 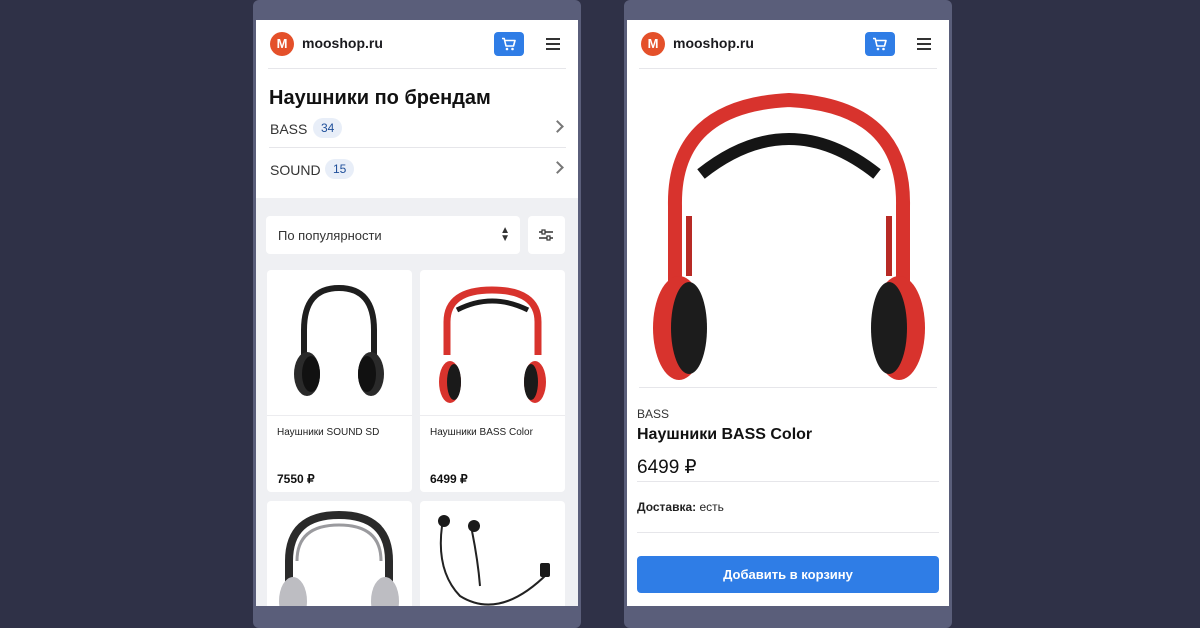 I want to click on product-brand: BASS, so click(x=653, y=414).